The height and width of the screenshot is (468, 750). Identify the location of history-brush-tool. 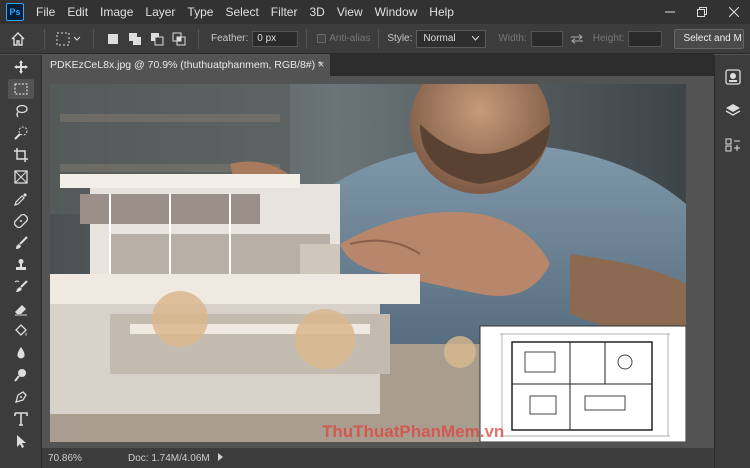
(21, 287).